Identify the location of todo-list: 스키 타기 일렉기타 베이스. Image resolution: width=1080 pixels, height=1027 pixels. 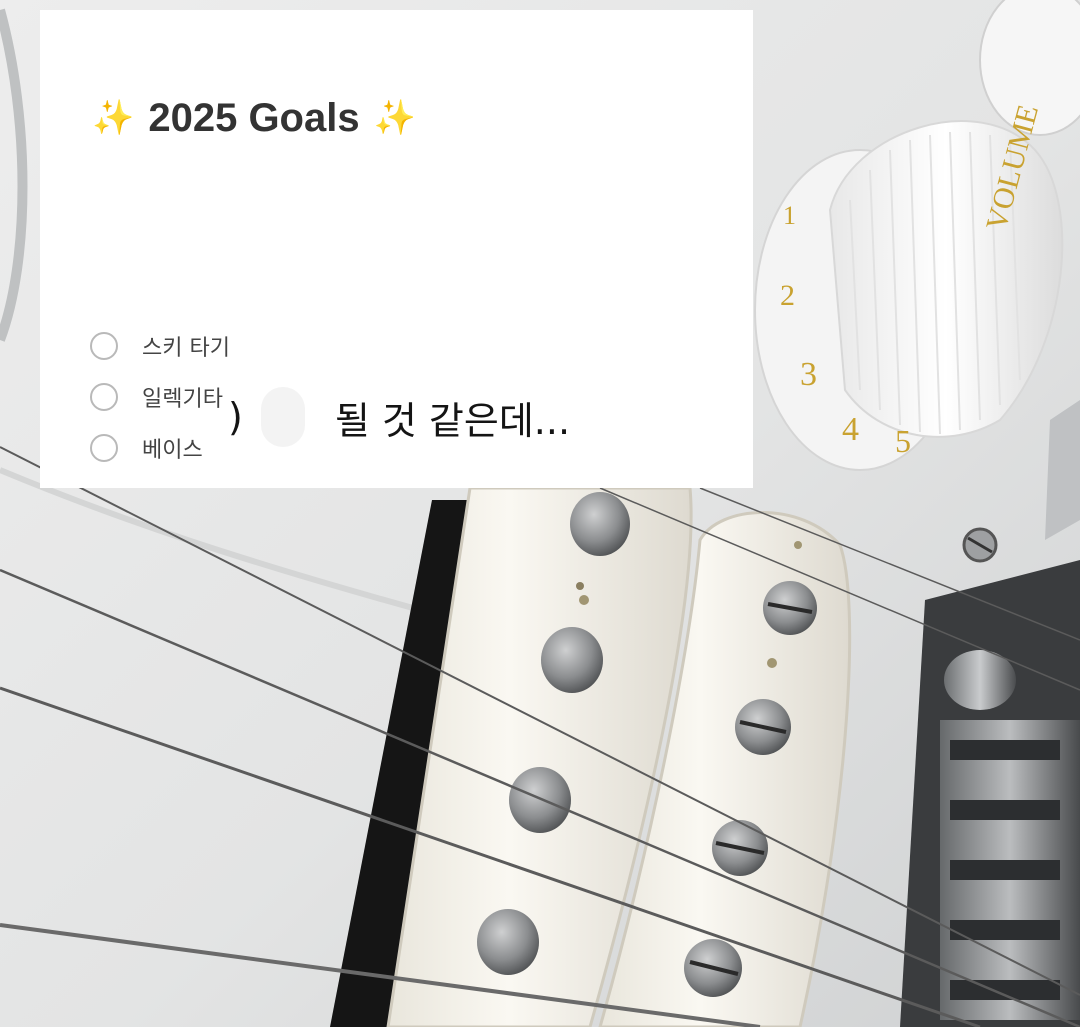
(160, 404).